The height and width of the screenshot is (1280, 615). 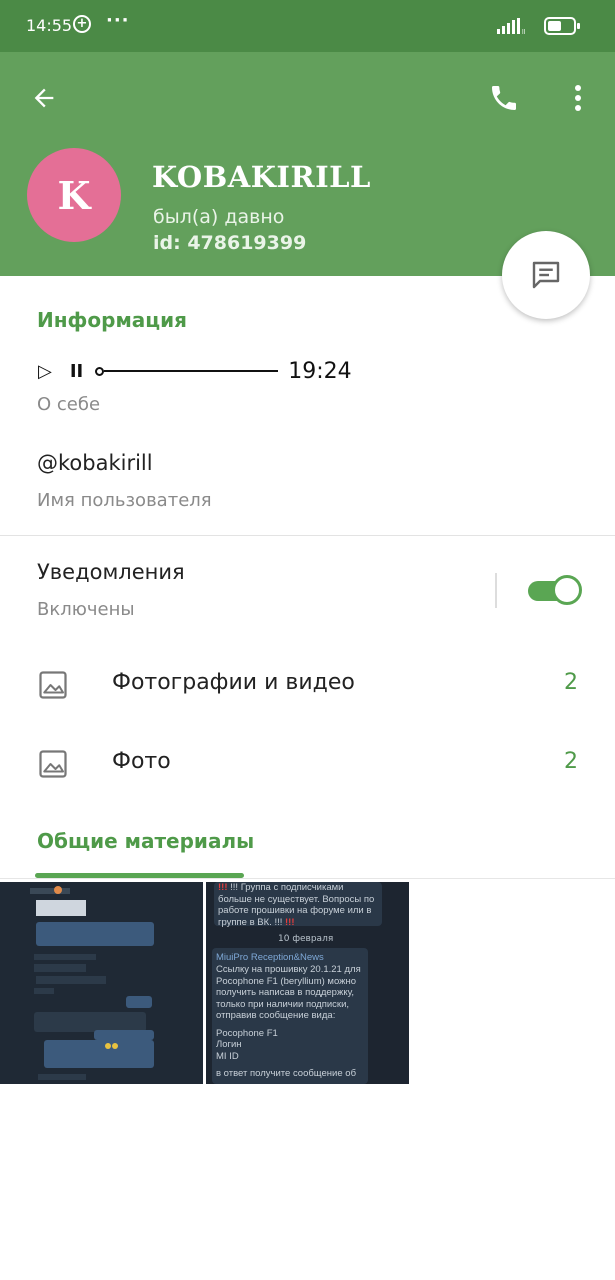 I want to click on battery-fill, so click(x=554, y=26).